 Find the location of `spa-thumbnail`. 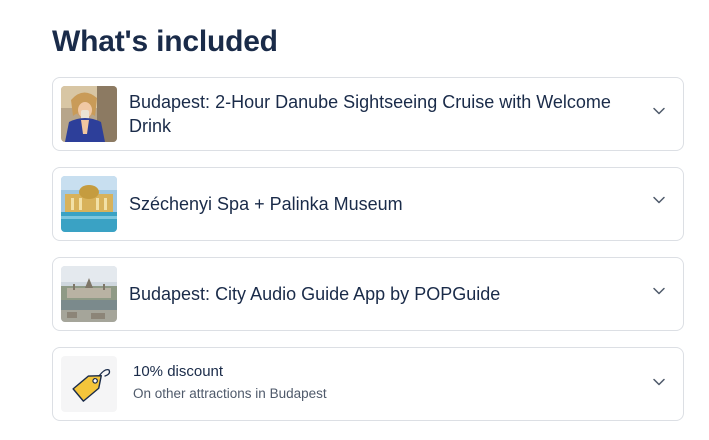

spa-thumbnail is located at coordinates (89, 204).